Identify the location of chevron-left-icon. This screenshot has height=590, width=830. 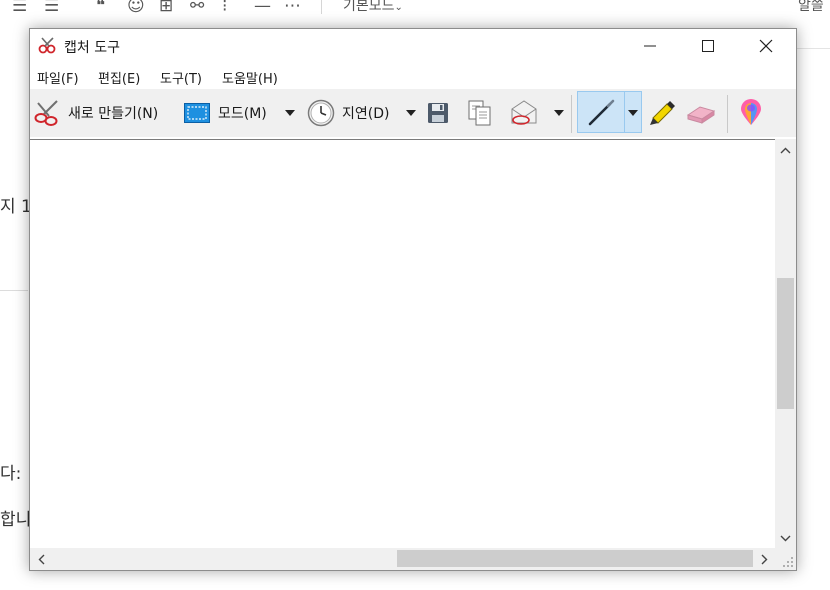
(41, 559).